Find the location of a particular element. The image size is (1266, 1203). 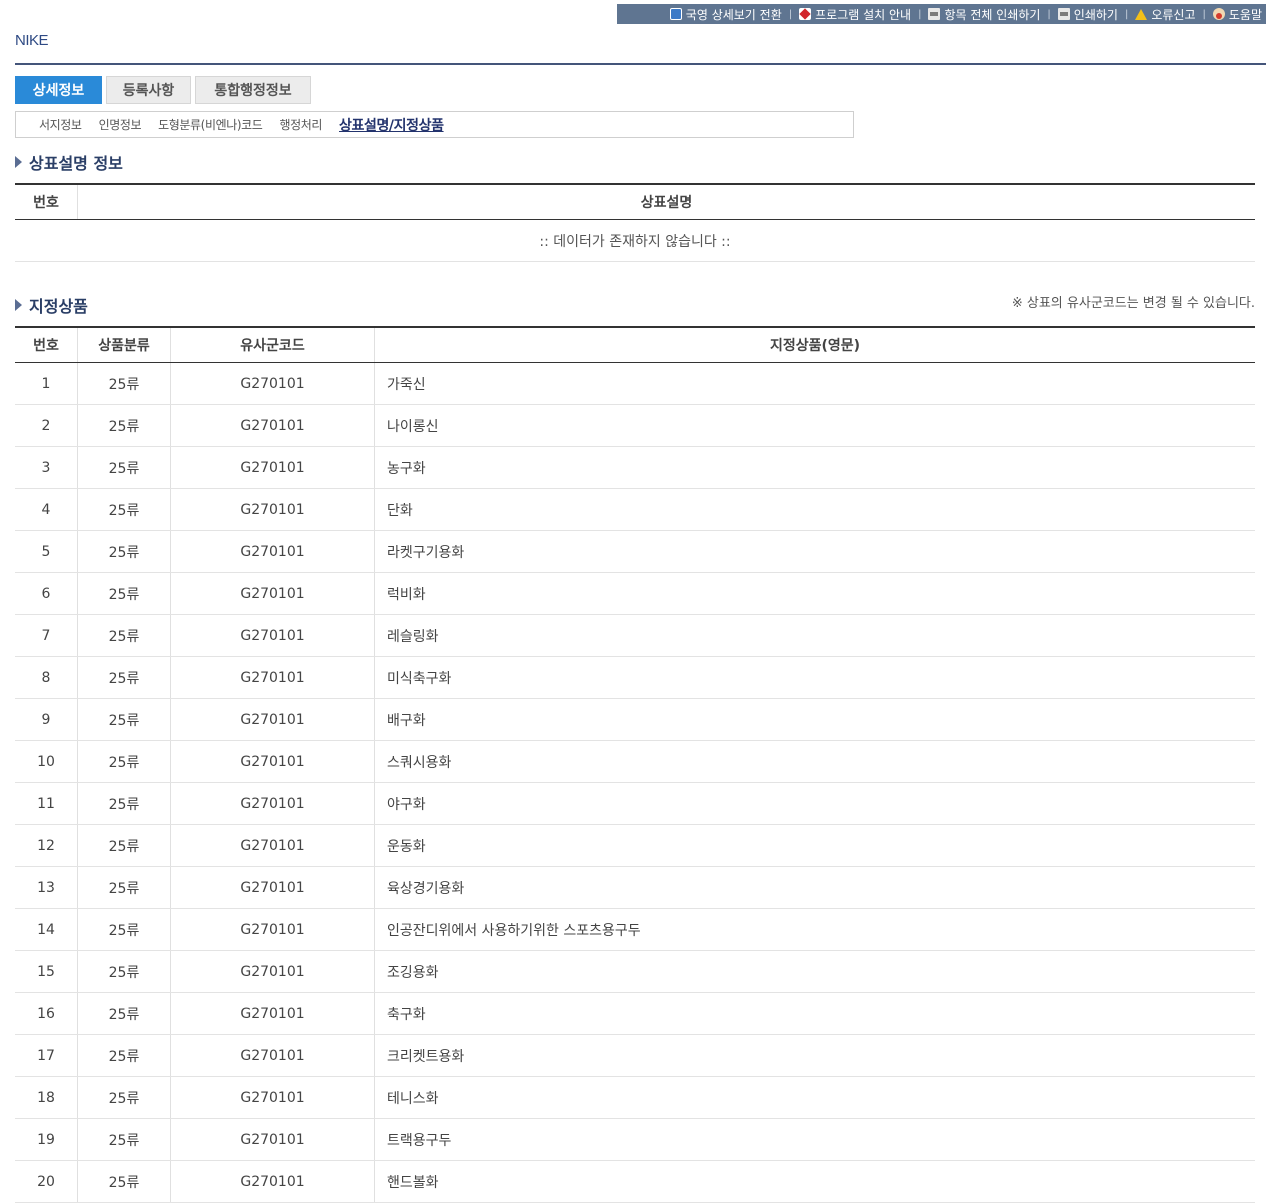

table-row: 6 25류 G270101 럭비화 is located at coordinates (635, 593).